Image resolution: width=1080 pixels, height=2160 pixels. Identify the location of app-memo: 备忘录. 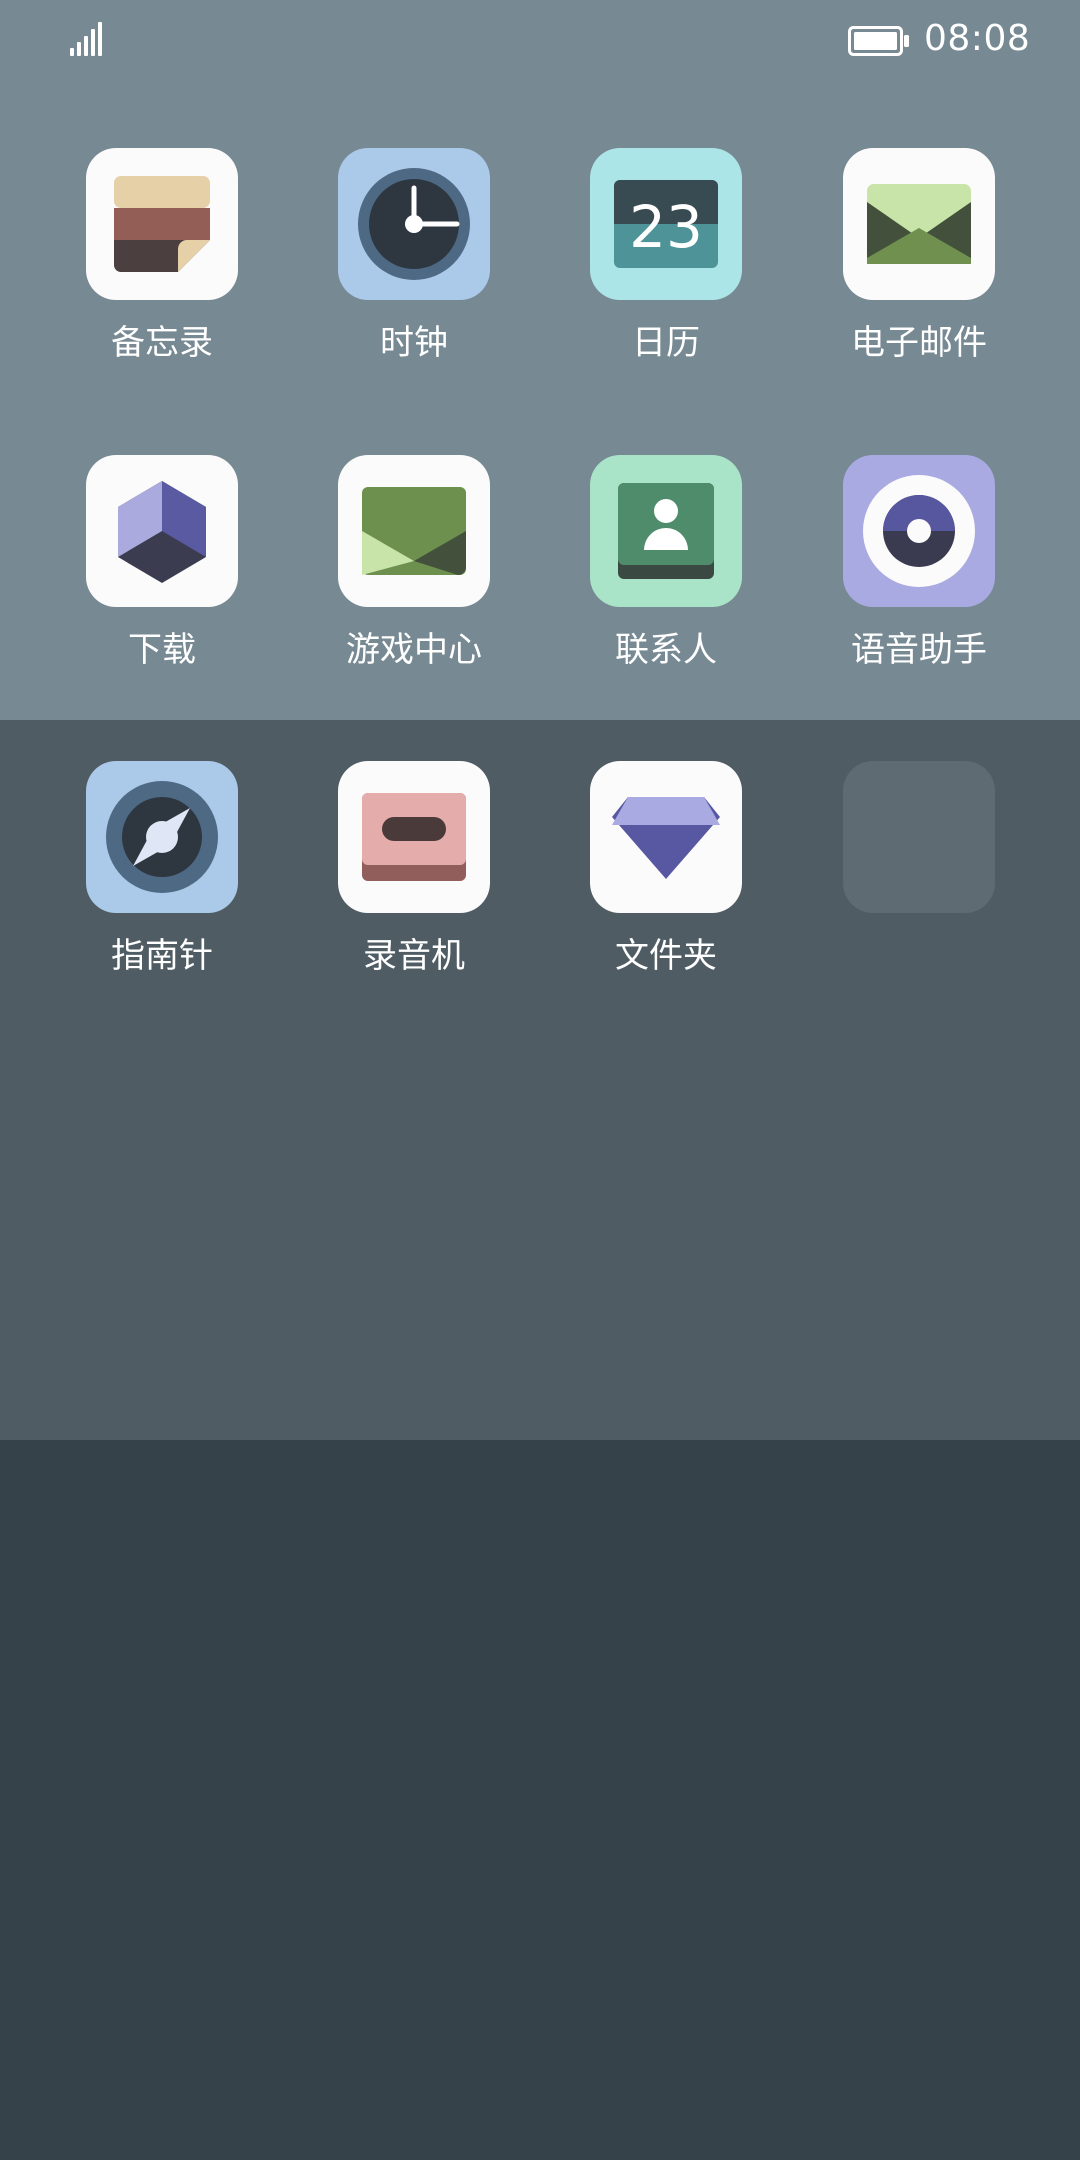
(158, 278).